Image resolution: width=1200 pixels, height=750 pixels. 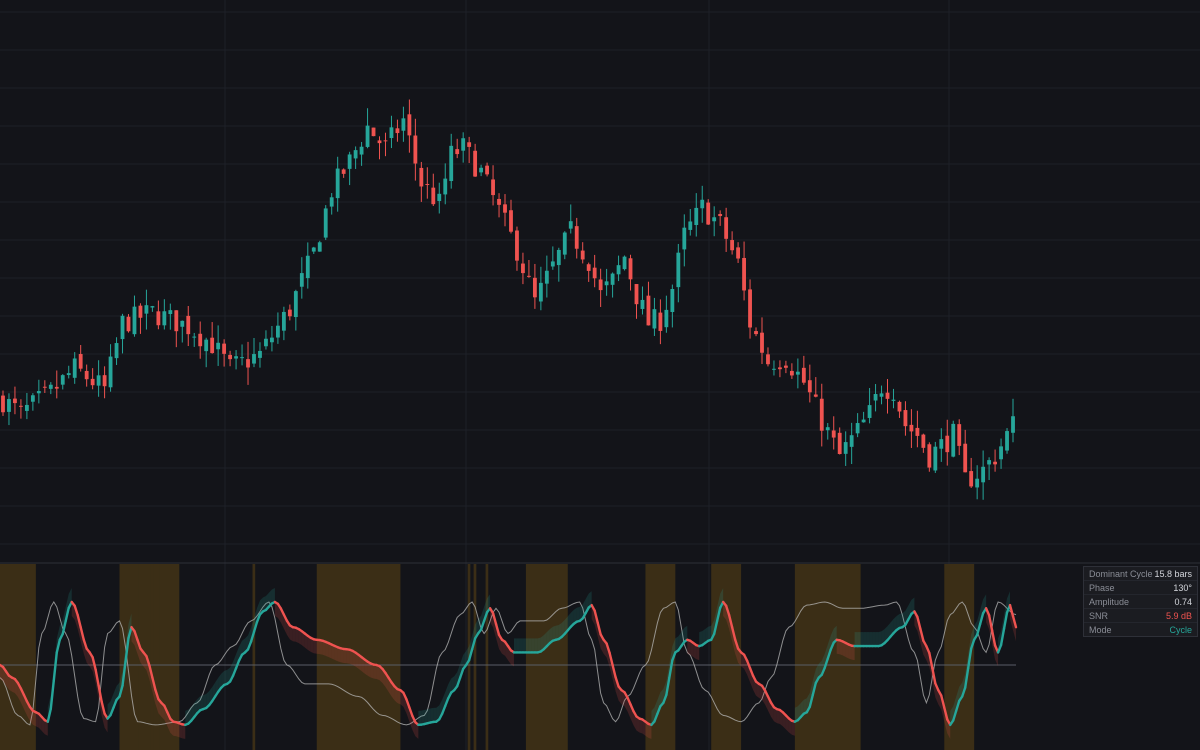 I want to click on info-row-snr: SNR 5.9 dB, so click(x=1140, y=616).